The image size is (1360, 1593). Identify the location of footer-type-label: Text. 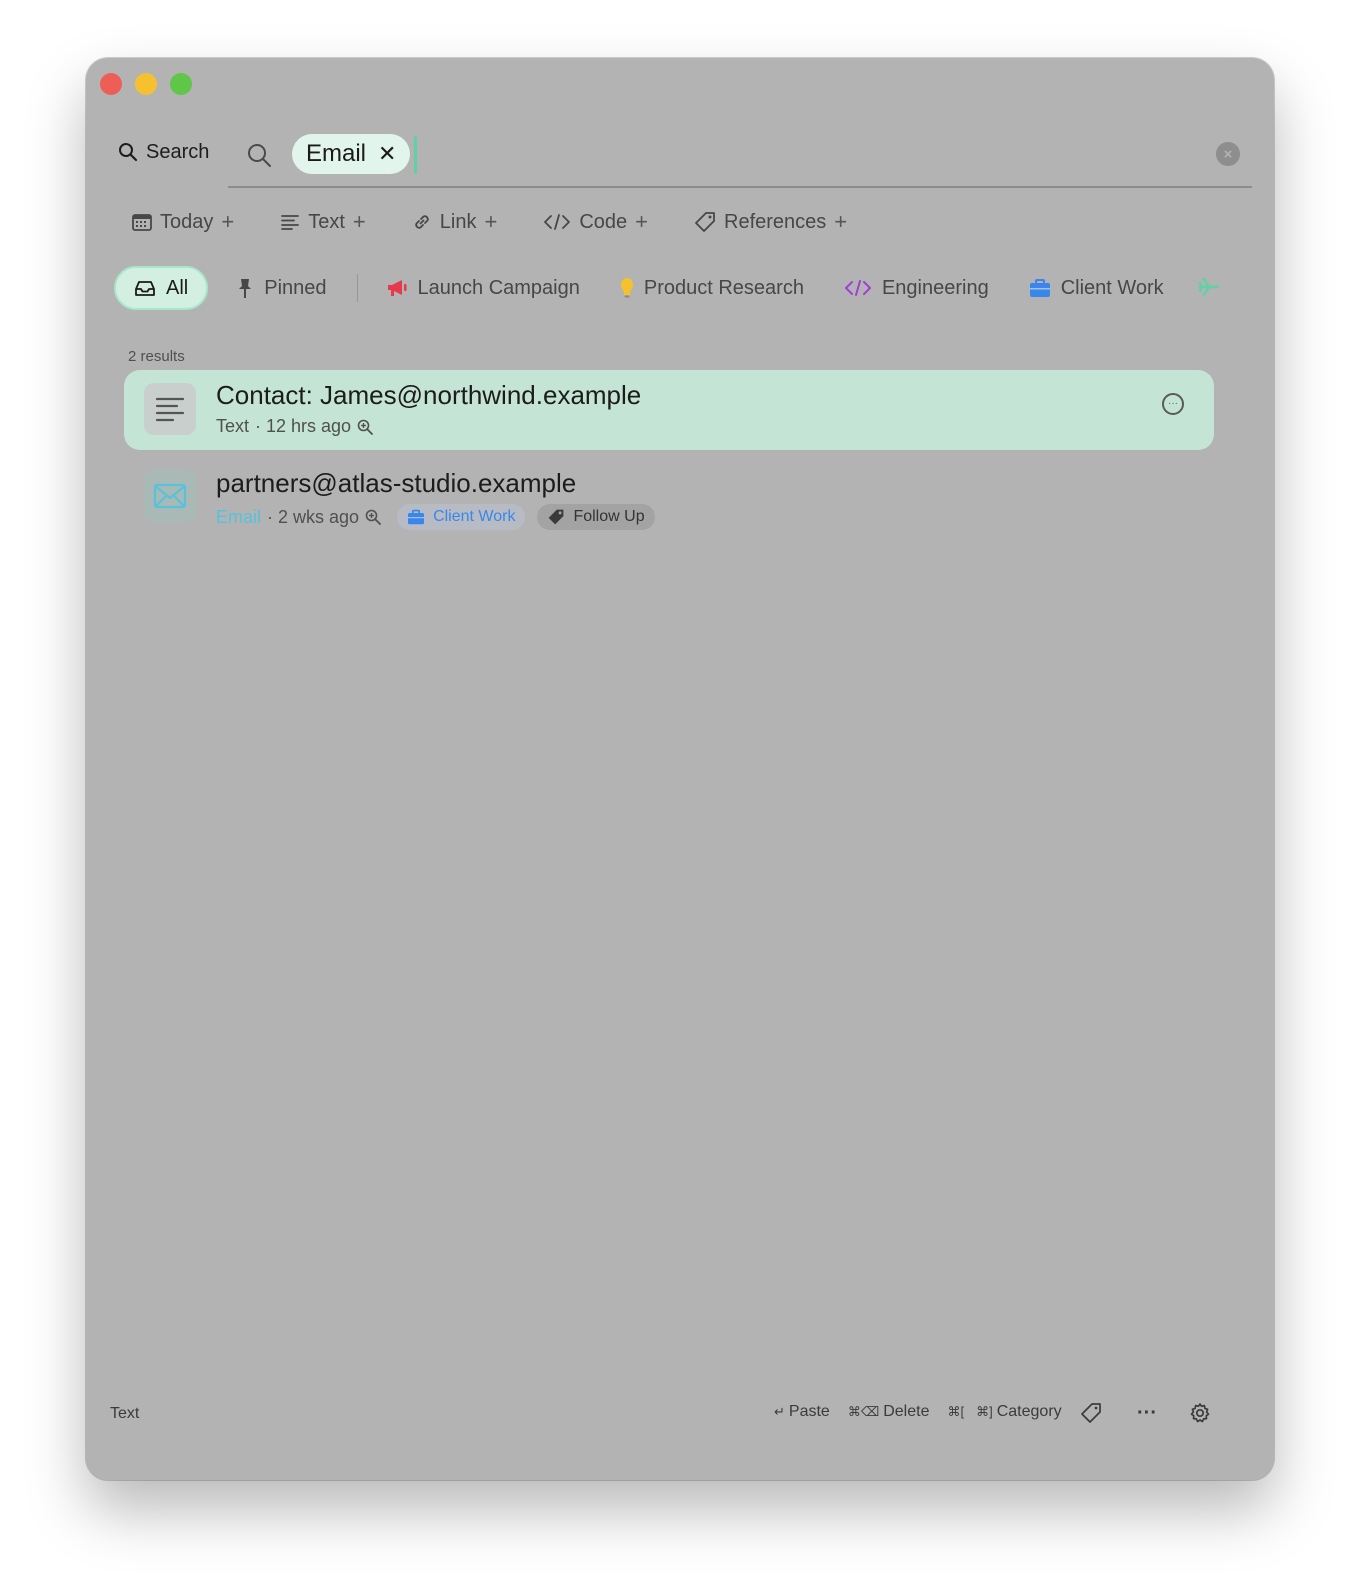
(125, 1413).